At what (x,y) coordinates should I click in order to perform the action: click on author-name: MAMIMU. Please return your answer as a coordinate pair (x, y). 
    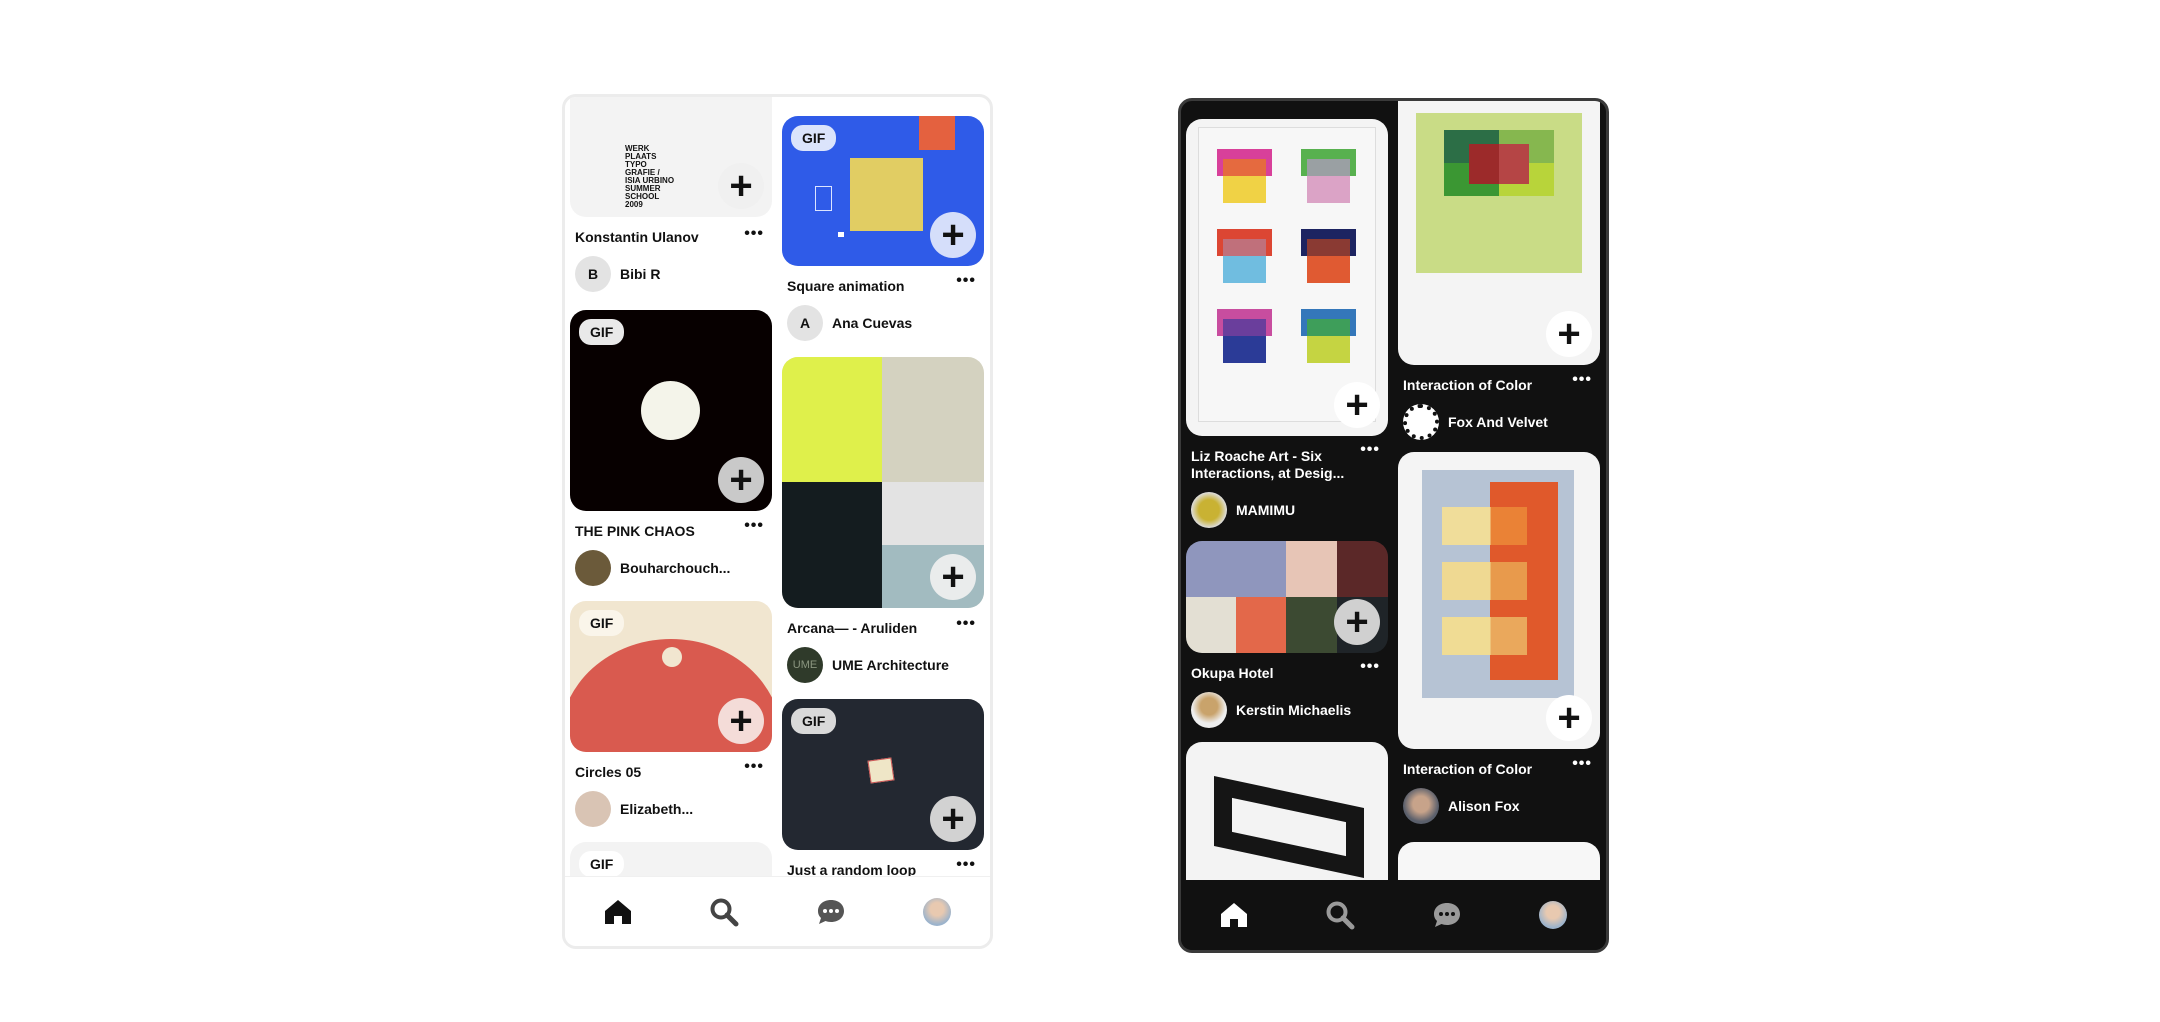
    Looking at the image, I should click on (1266, 510).